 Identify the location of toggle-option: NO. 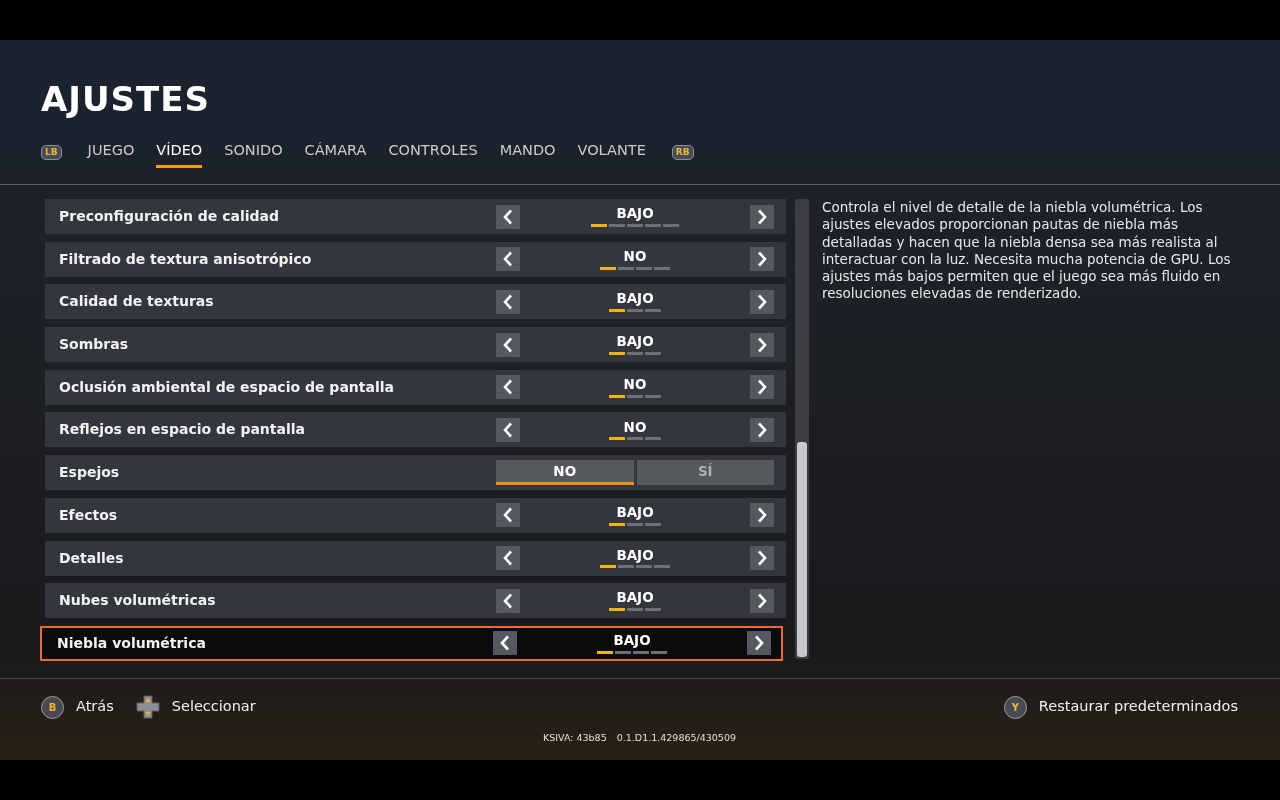
(565, 473).